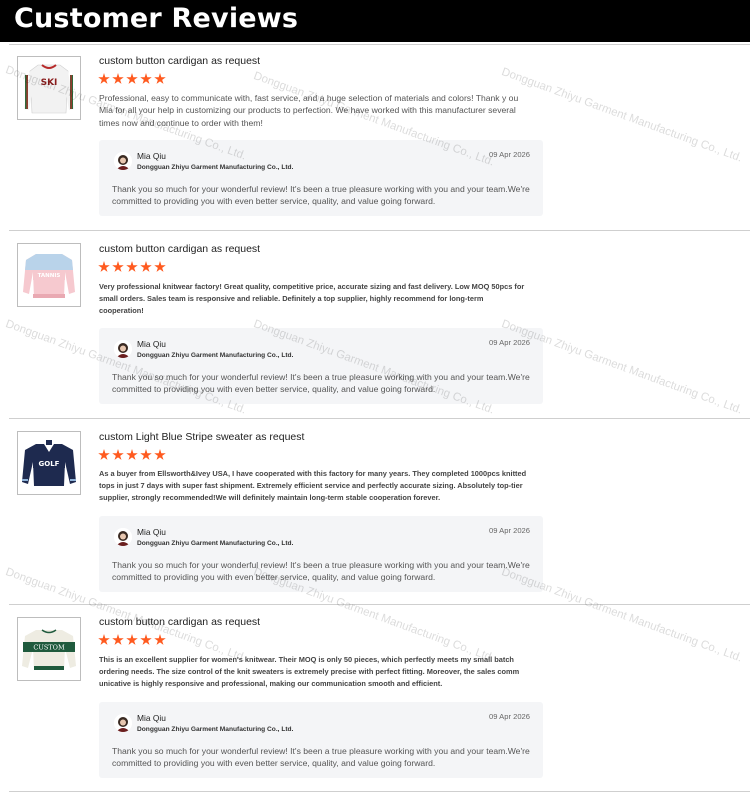 This screenshot has height=800, width=750. I want to click on product-print-text: SKI, so click(49, 83).